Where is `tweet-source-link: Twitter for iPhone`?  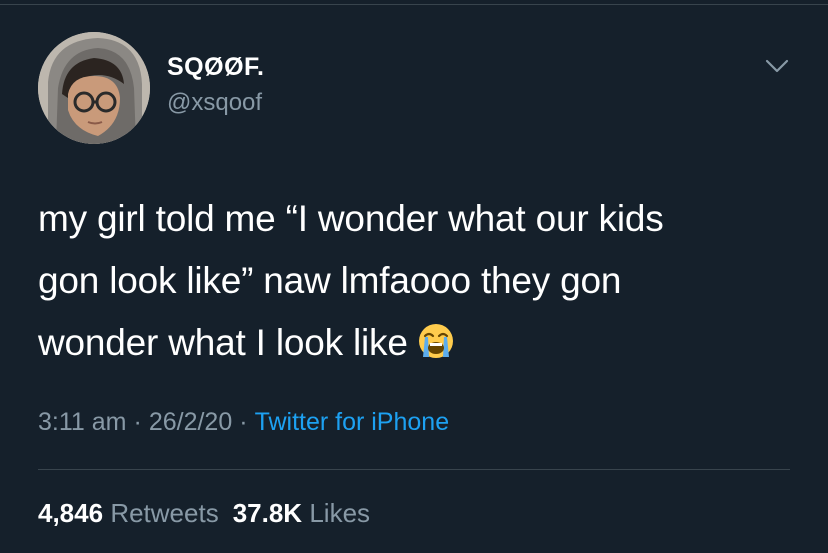
tweet-source-link: Twitter for iPhone is located at coordinates (352, 422).